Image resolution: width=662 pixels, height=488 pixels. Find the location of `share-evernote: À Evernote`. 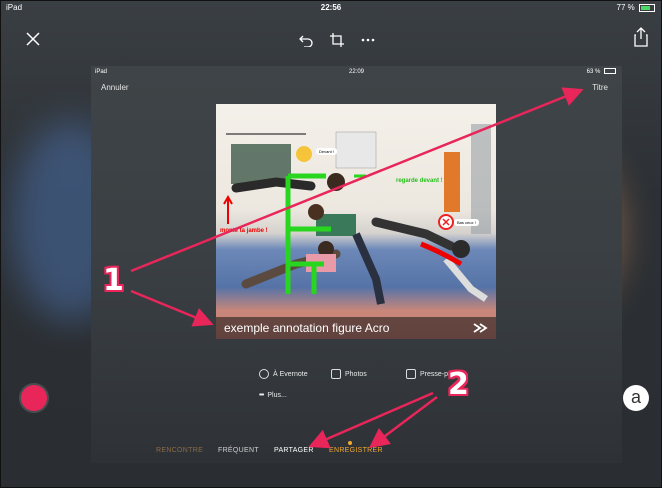

share-evernote: À Evernote is located at coordinates (283, 374).